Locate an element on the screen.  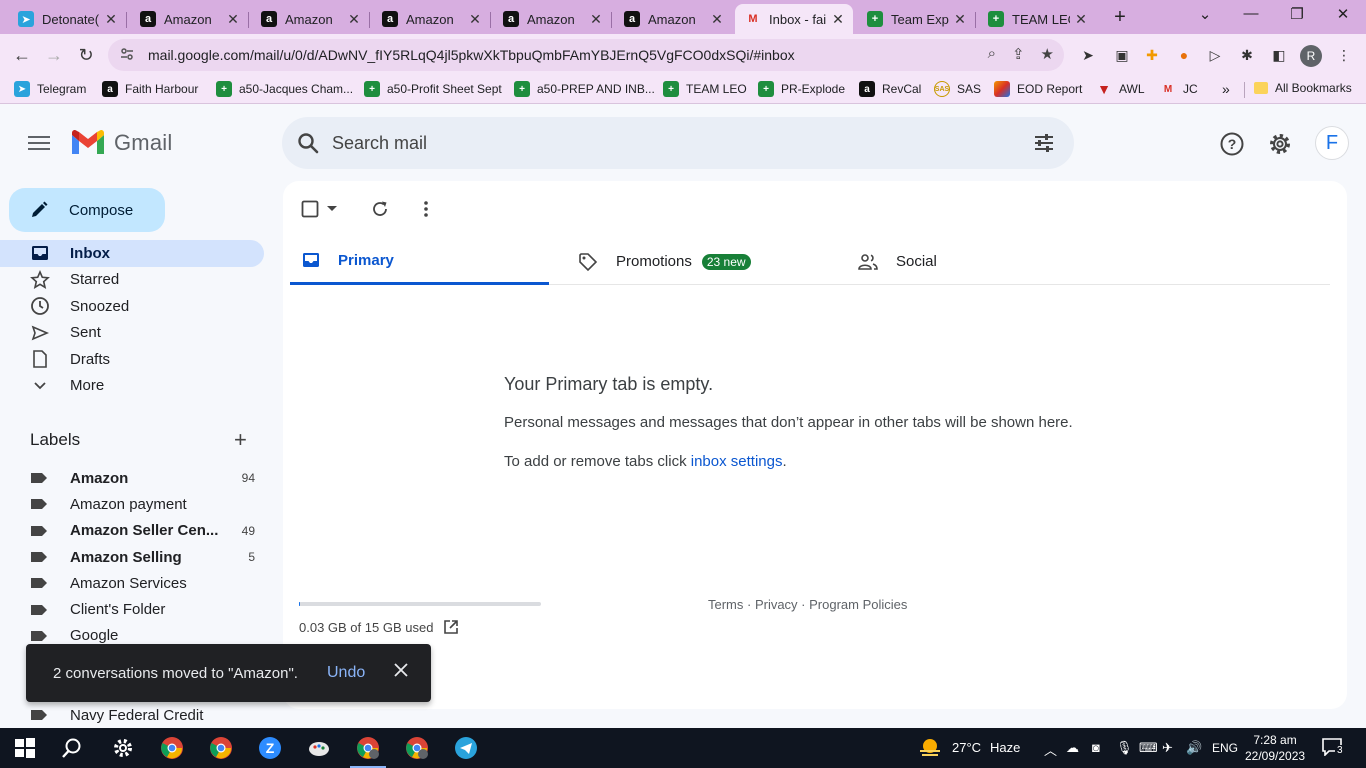
bookmark-item: ➤ Telegram is located at coordinates (50, 89).